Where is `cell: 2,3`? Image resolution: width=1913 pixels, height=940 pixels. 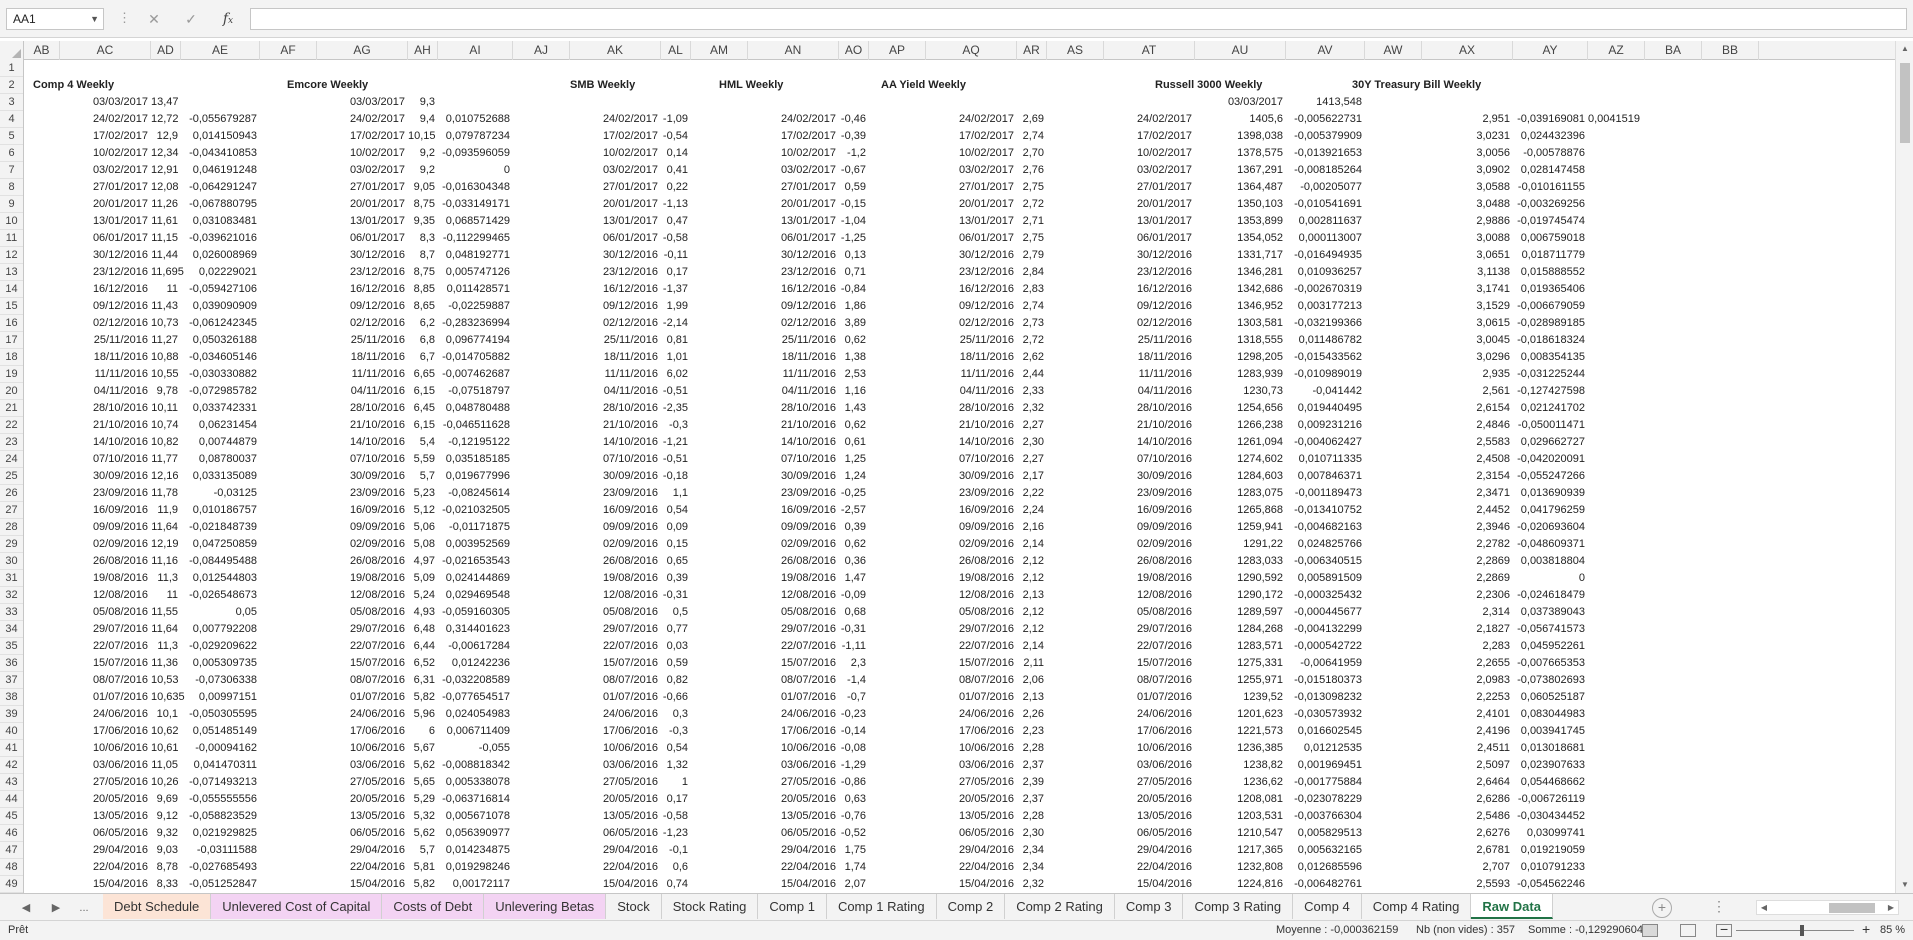
cell: 2,3 is located at coordinates (852, 663).